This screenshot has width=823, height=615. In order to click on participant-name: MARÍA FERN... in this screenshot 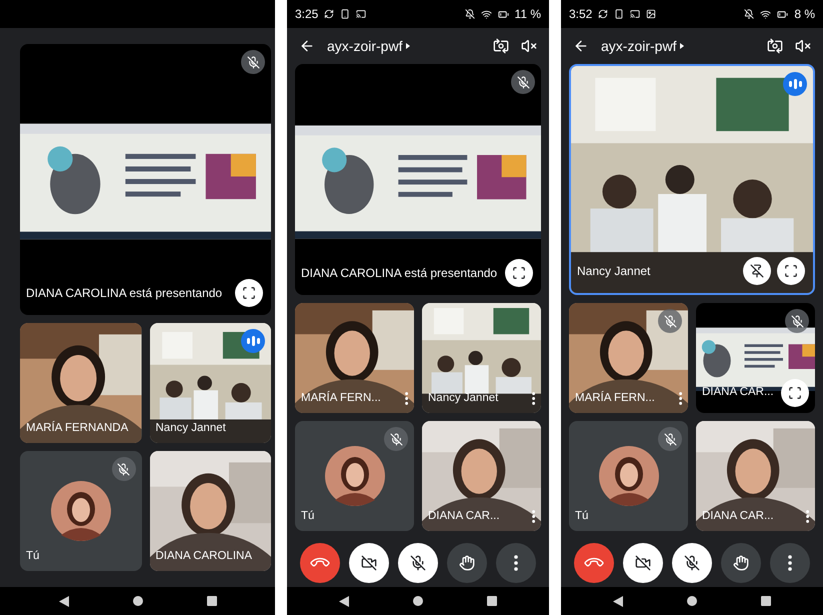, I will do `click(615, 398)`.